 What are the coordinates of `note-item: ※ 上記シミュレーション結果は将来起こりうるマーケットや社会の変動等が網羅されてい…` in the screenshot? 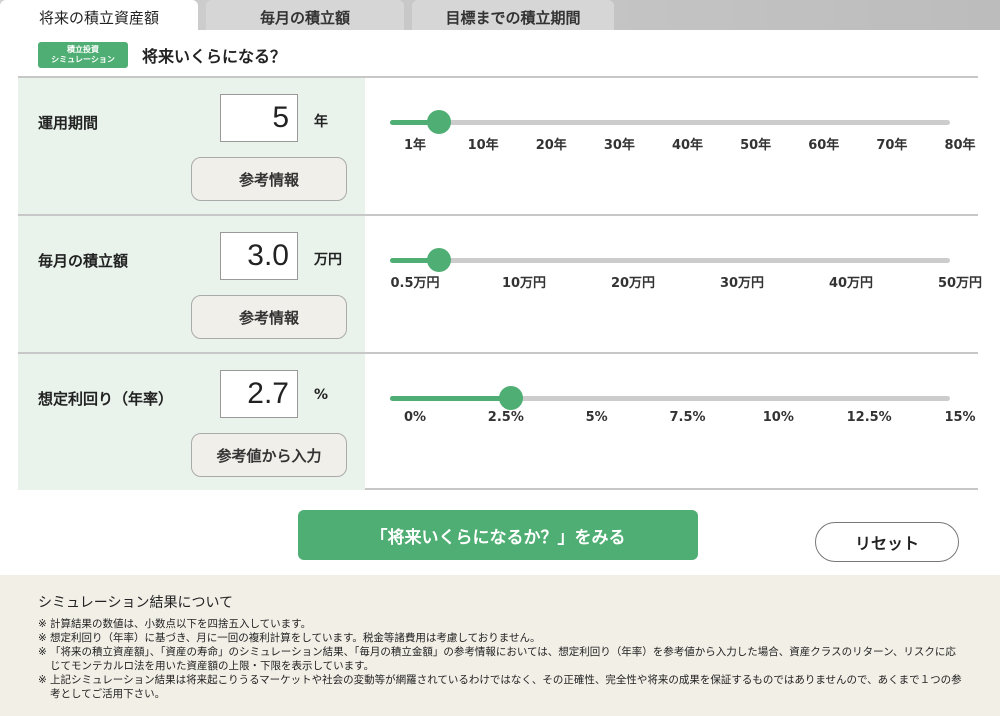 It's located at (500, 687).